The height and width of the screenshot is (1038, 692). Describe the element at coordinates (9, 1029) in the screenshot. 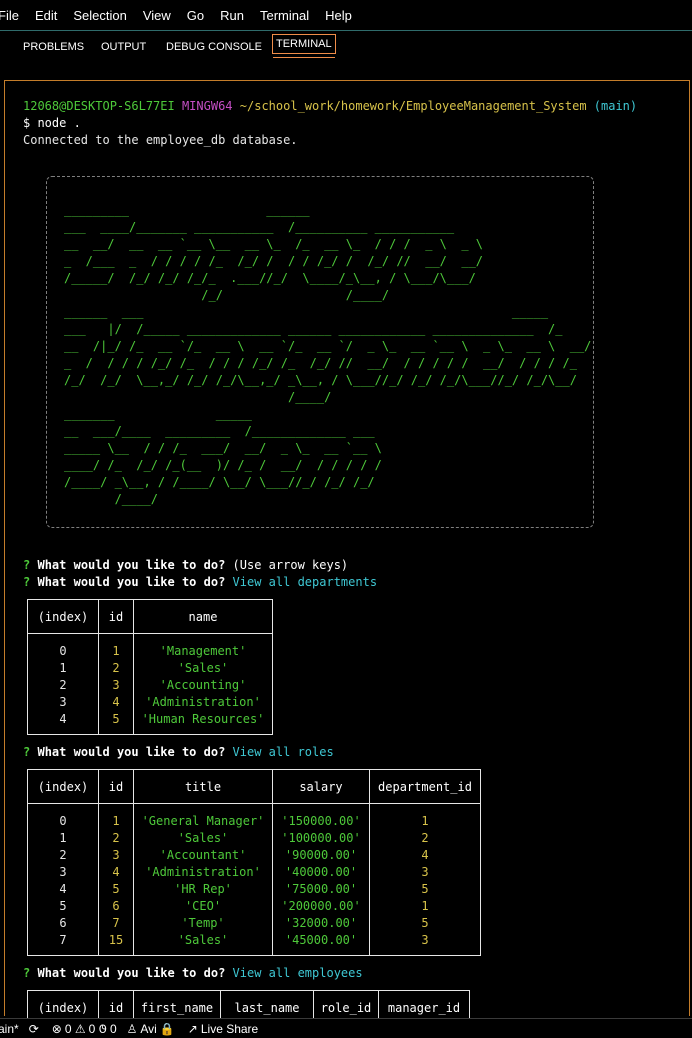

I see `status-branch: ain*` at that location.